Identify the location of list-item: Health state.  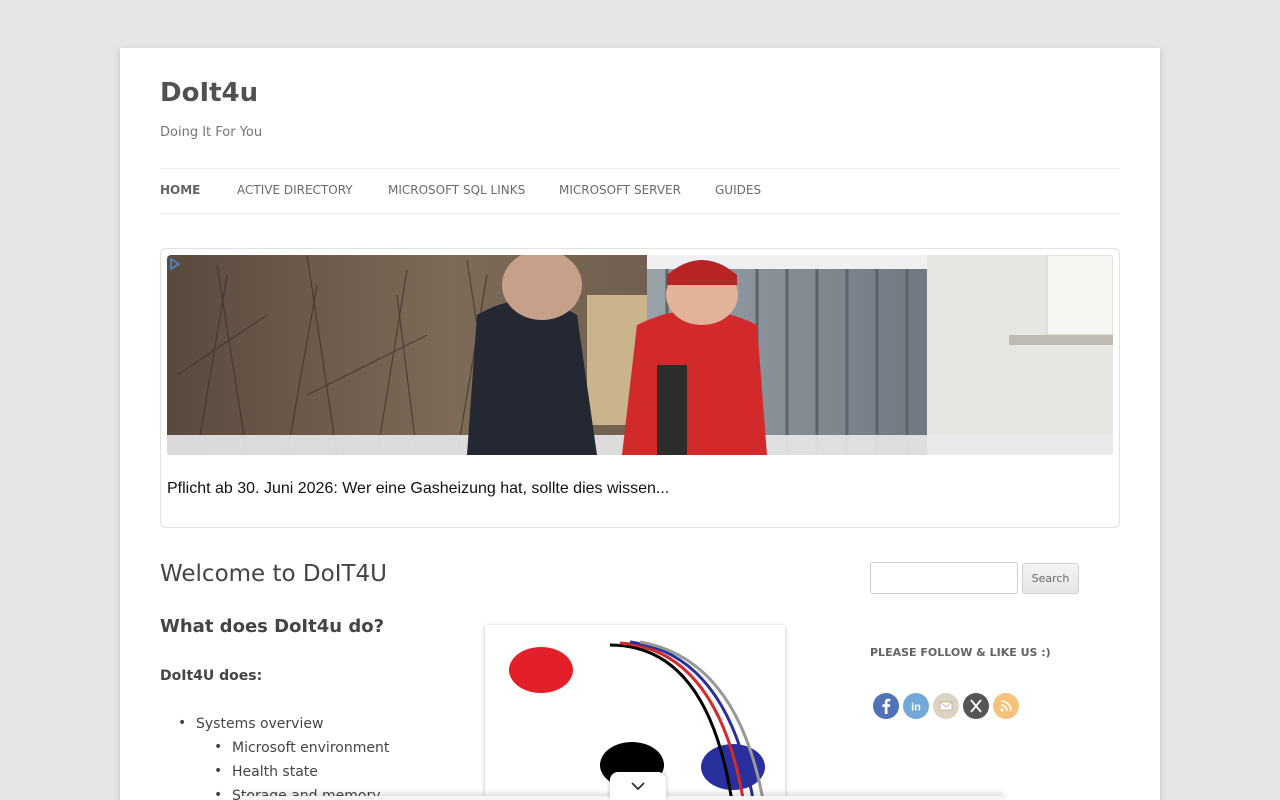
(266, 771).